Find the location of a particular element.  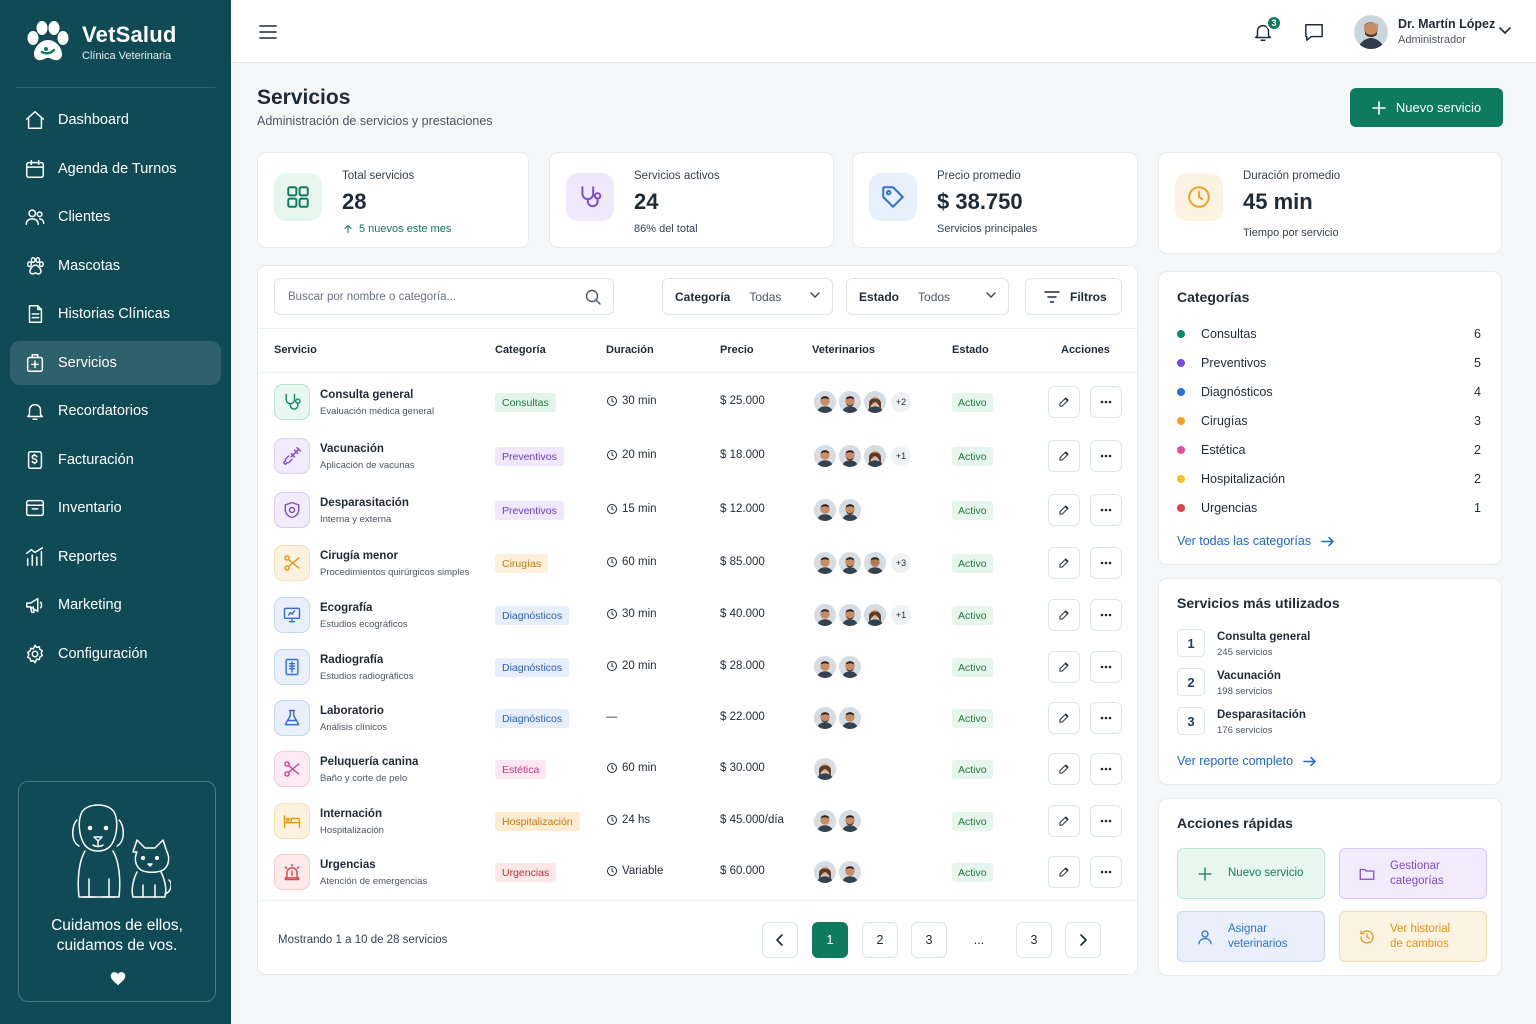

sidebar-item-marketing: Marketing is located at coordinates (115, 605).